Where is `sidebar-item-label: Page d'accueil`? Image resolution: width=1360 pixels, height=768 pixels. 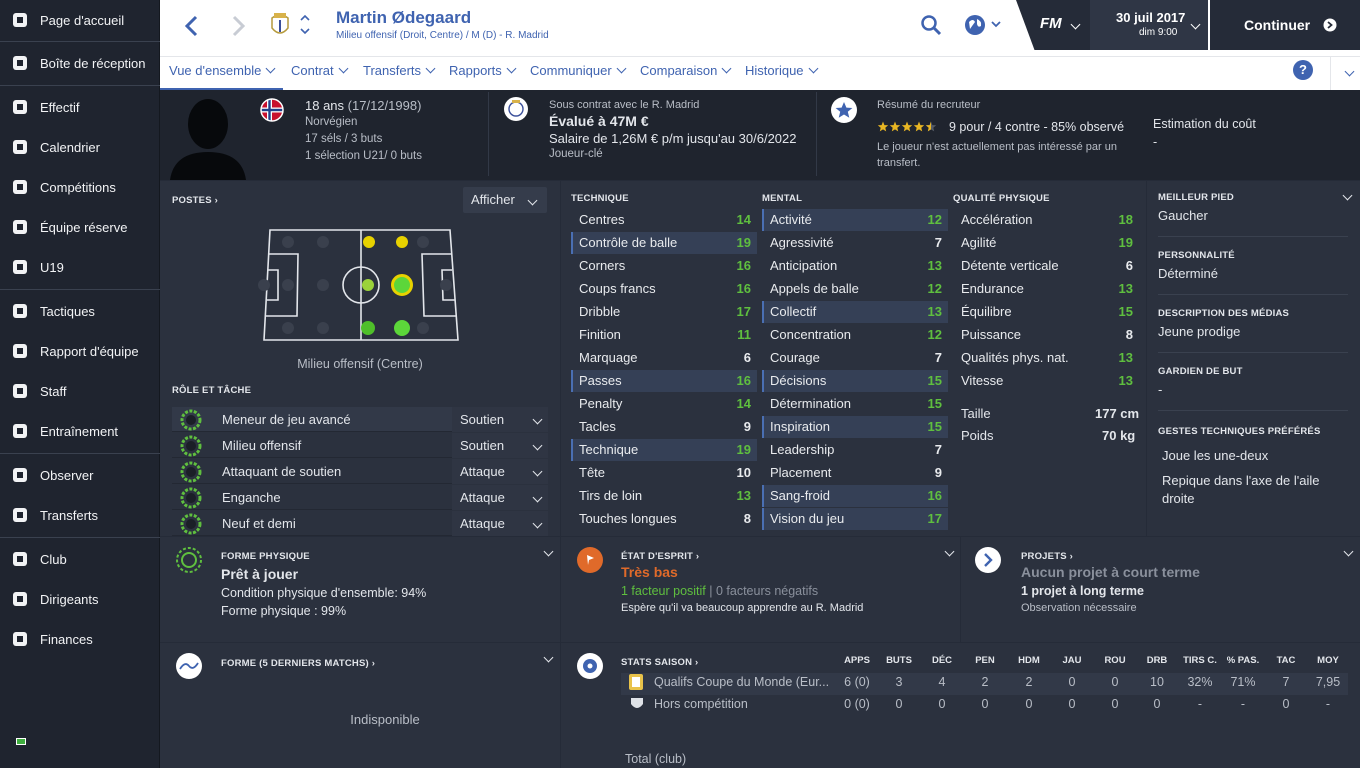
sidebar-item-label: Page d'accueil is located at coordinates (82, 20).